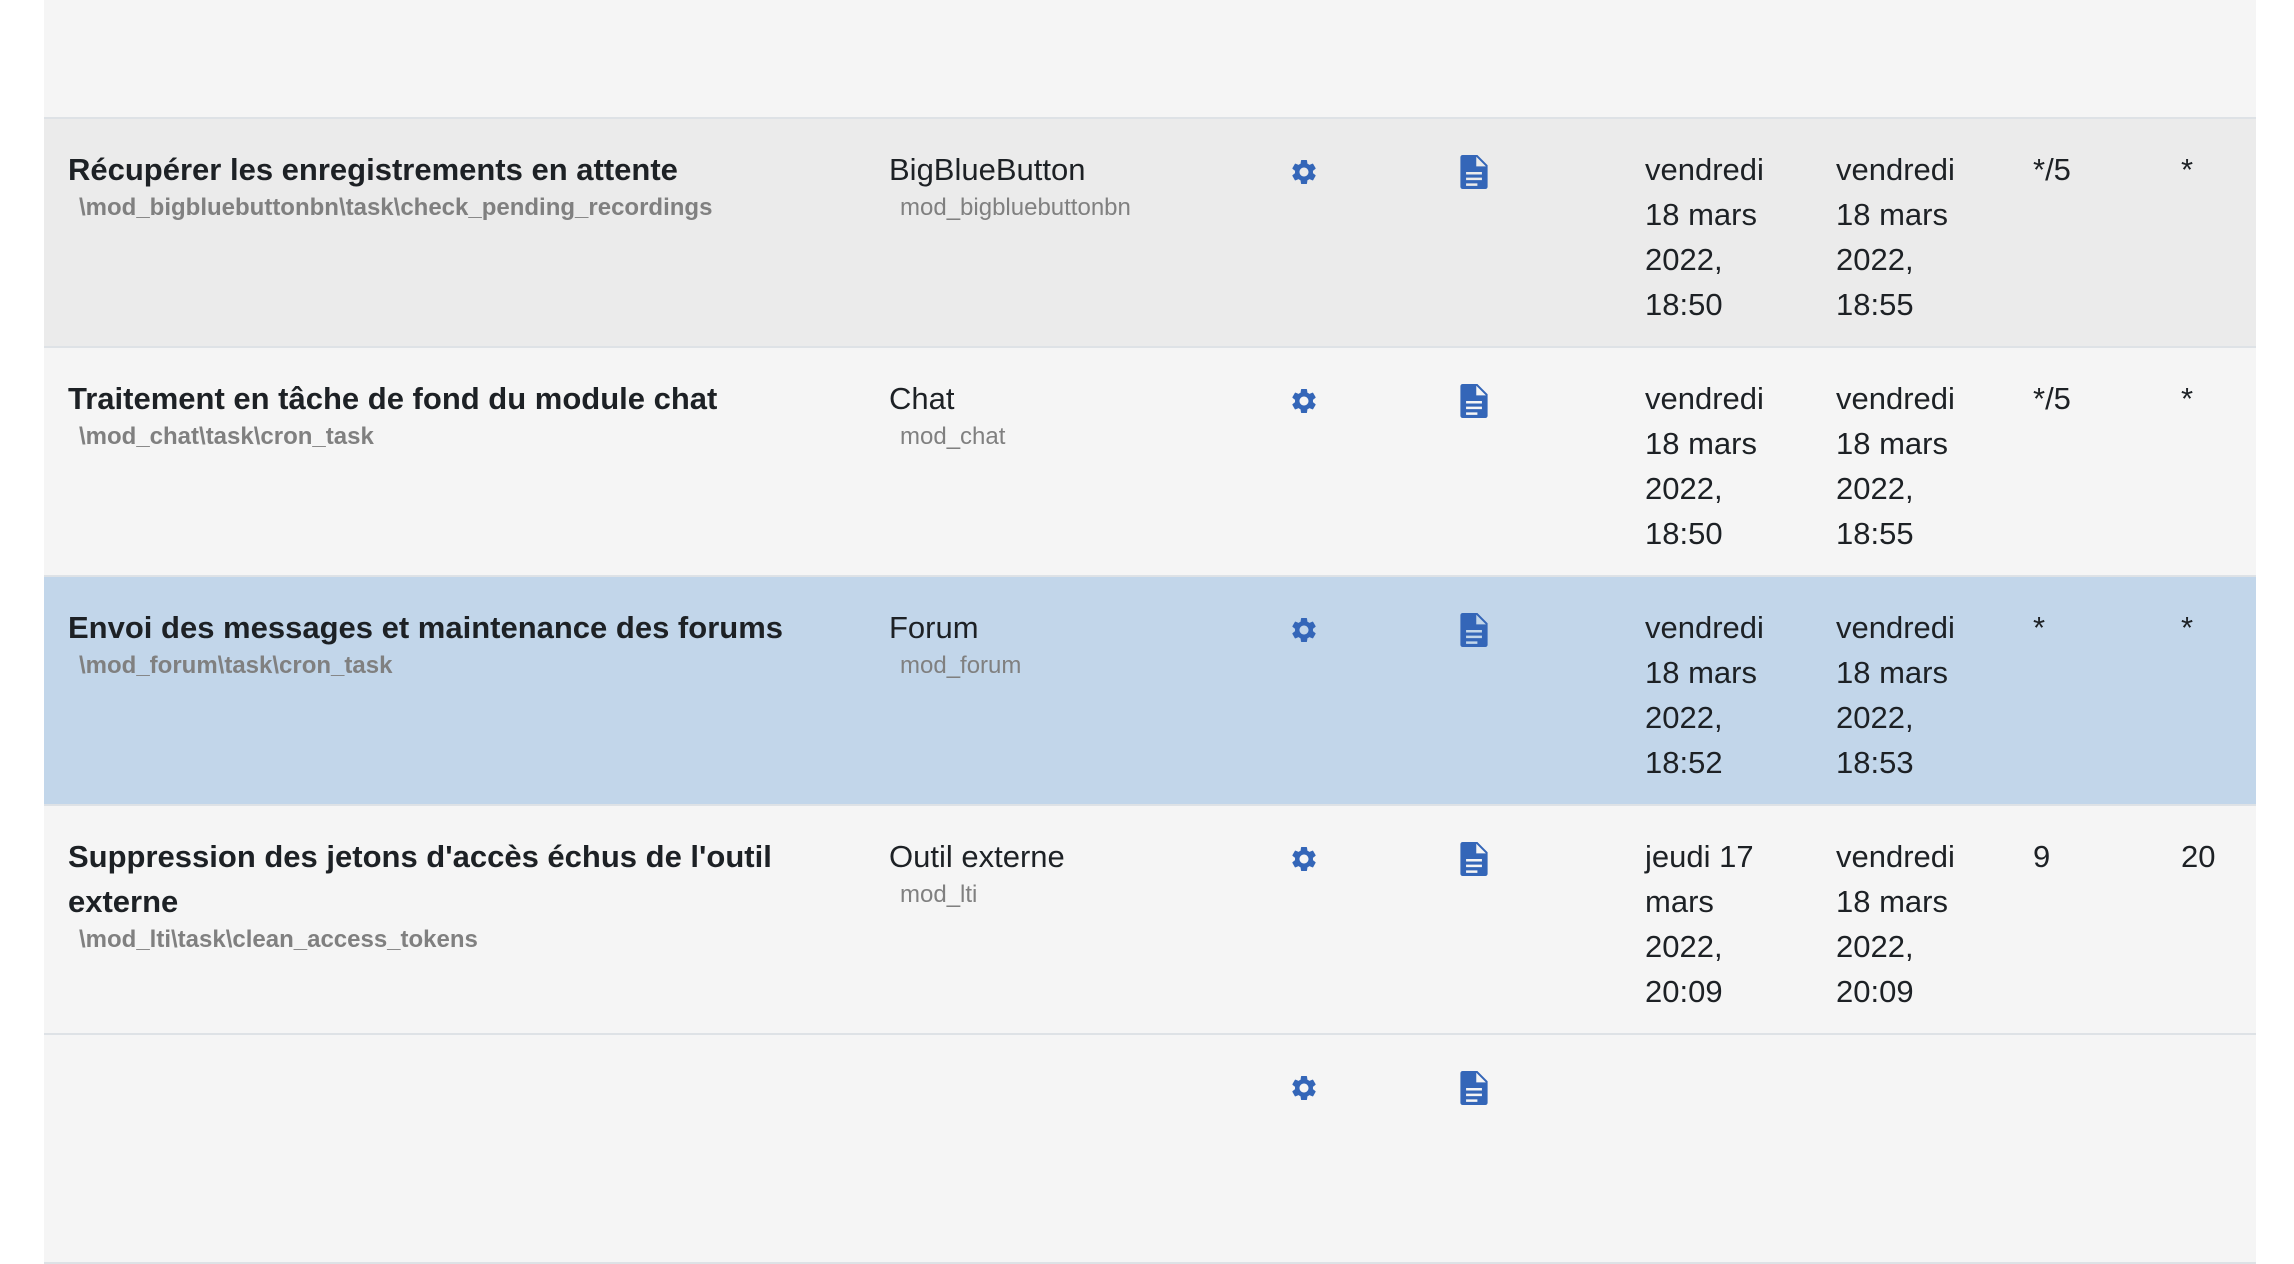  Describe the element at coordinates (1720, 695) in the screenshot. I see `last-run-cell: vendredi 18 mars 2022, 18:52` at that location.